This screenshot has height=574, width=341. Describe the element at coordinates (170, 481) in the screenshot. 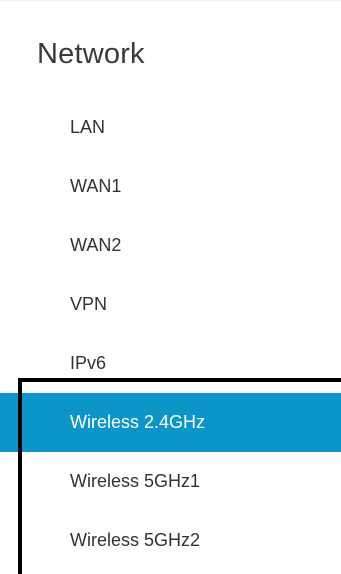

I see `nav-item-wireless-5ghz1: Wireless 5GHz1` at that location.